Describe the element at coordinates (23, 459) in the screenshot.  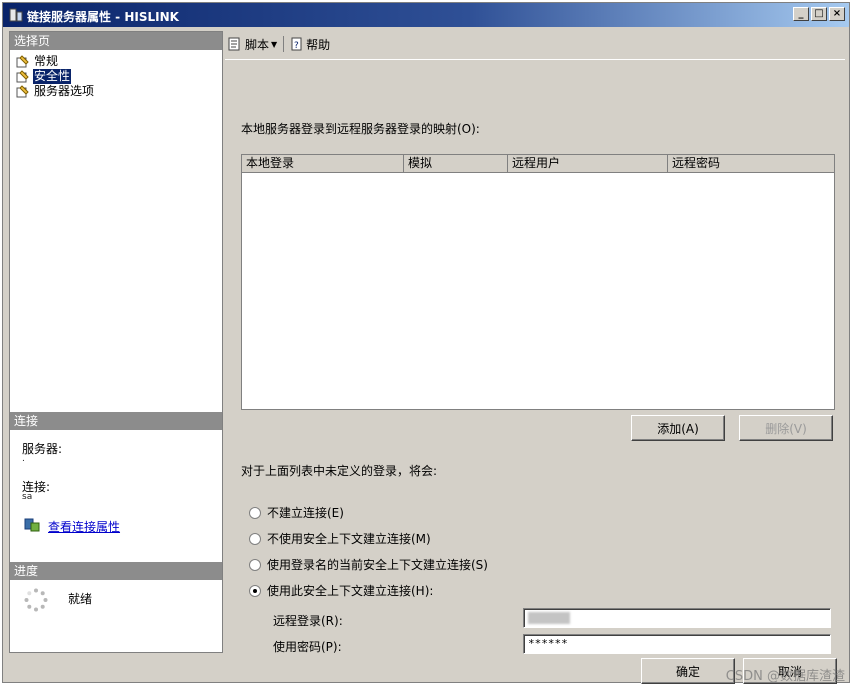
I see `server-value: .` at that location.